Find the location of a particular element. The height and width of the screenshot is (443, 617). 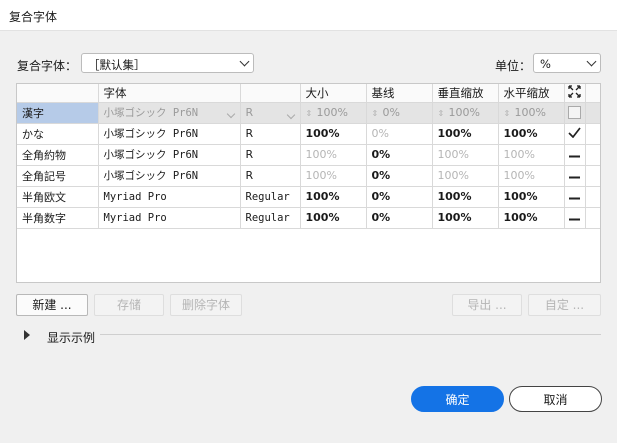

style-value: R is located at coordinates (249, 112).